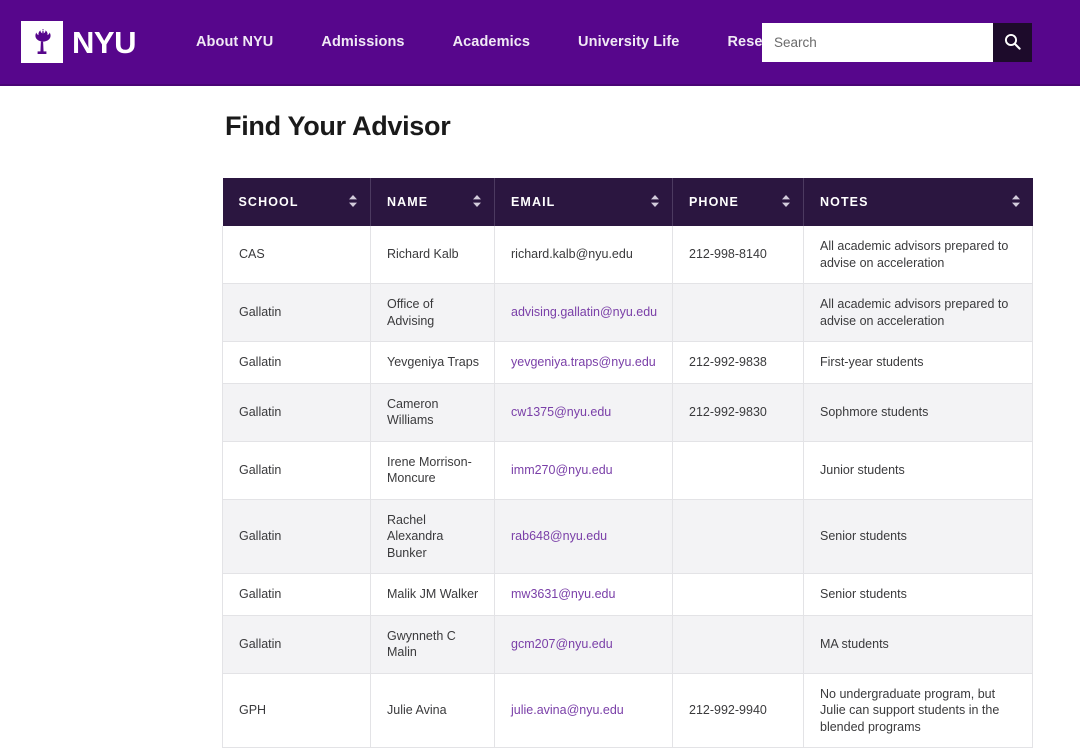 The height and width of the screenshot is (748, 1080). Describe the element at coordinates (362, 42) in the screenshot. I see `nav-item-admissions: Admissions` at that location.